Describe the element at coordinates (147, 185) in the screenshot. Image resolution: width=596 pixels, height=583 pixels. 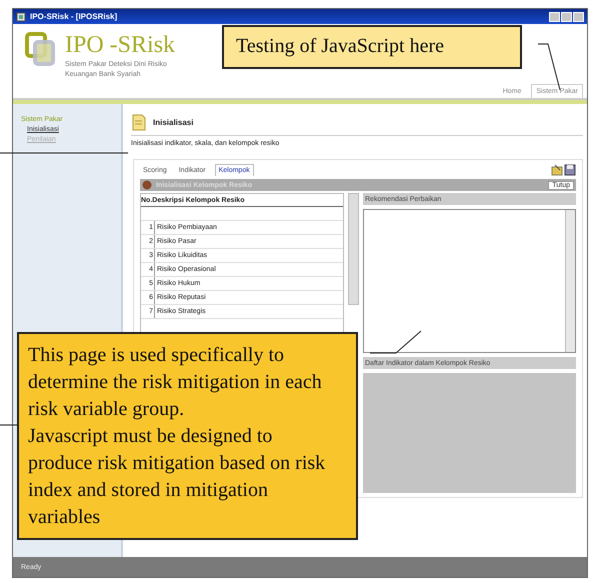
I see `panel-icon` at that location.